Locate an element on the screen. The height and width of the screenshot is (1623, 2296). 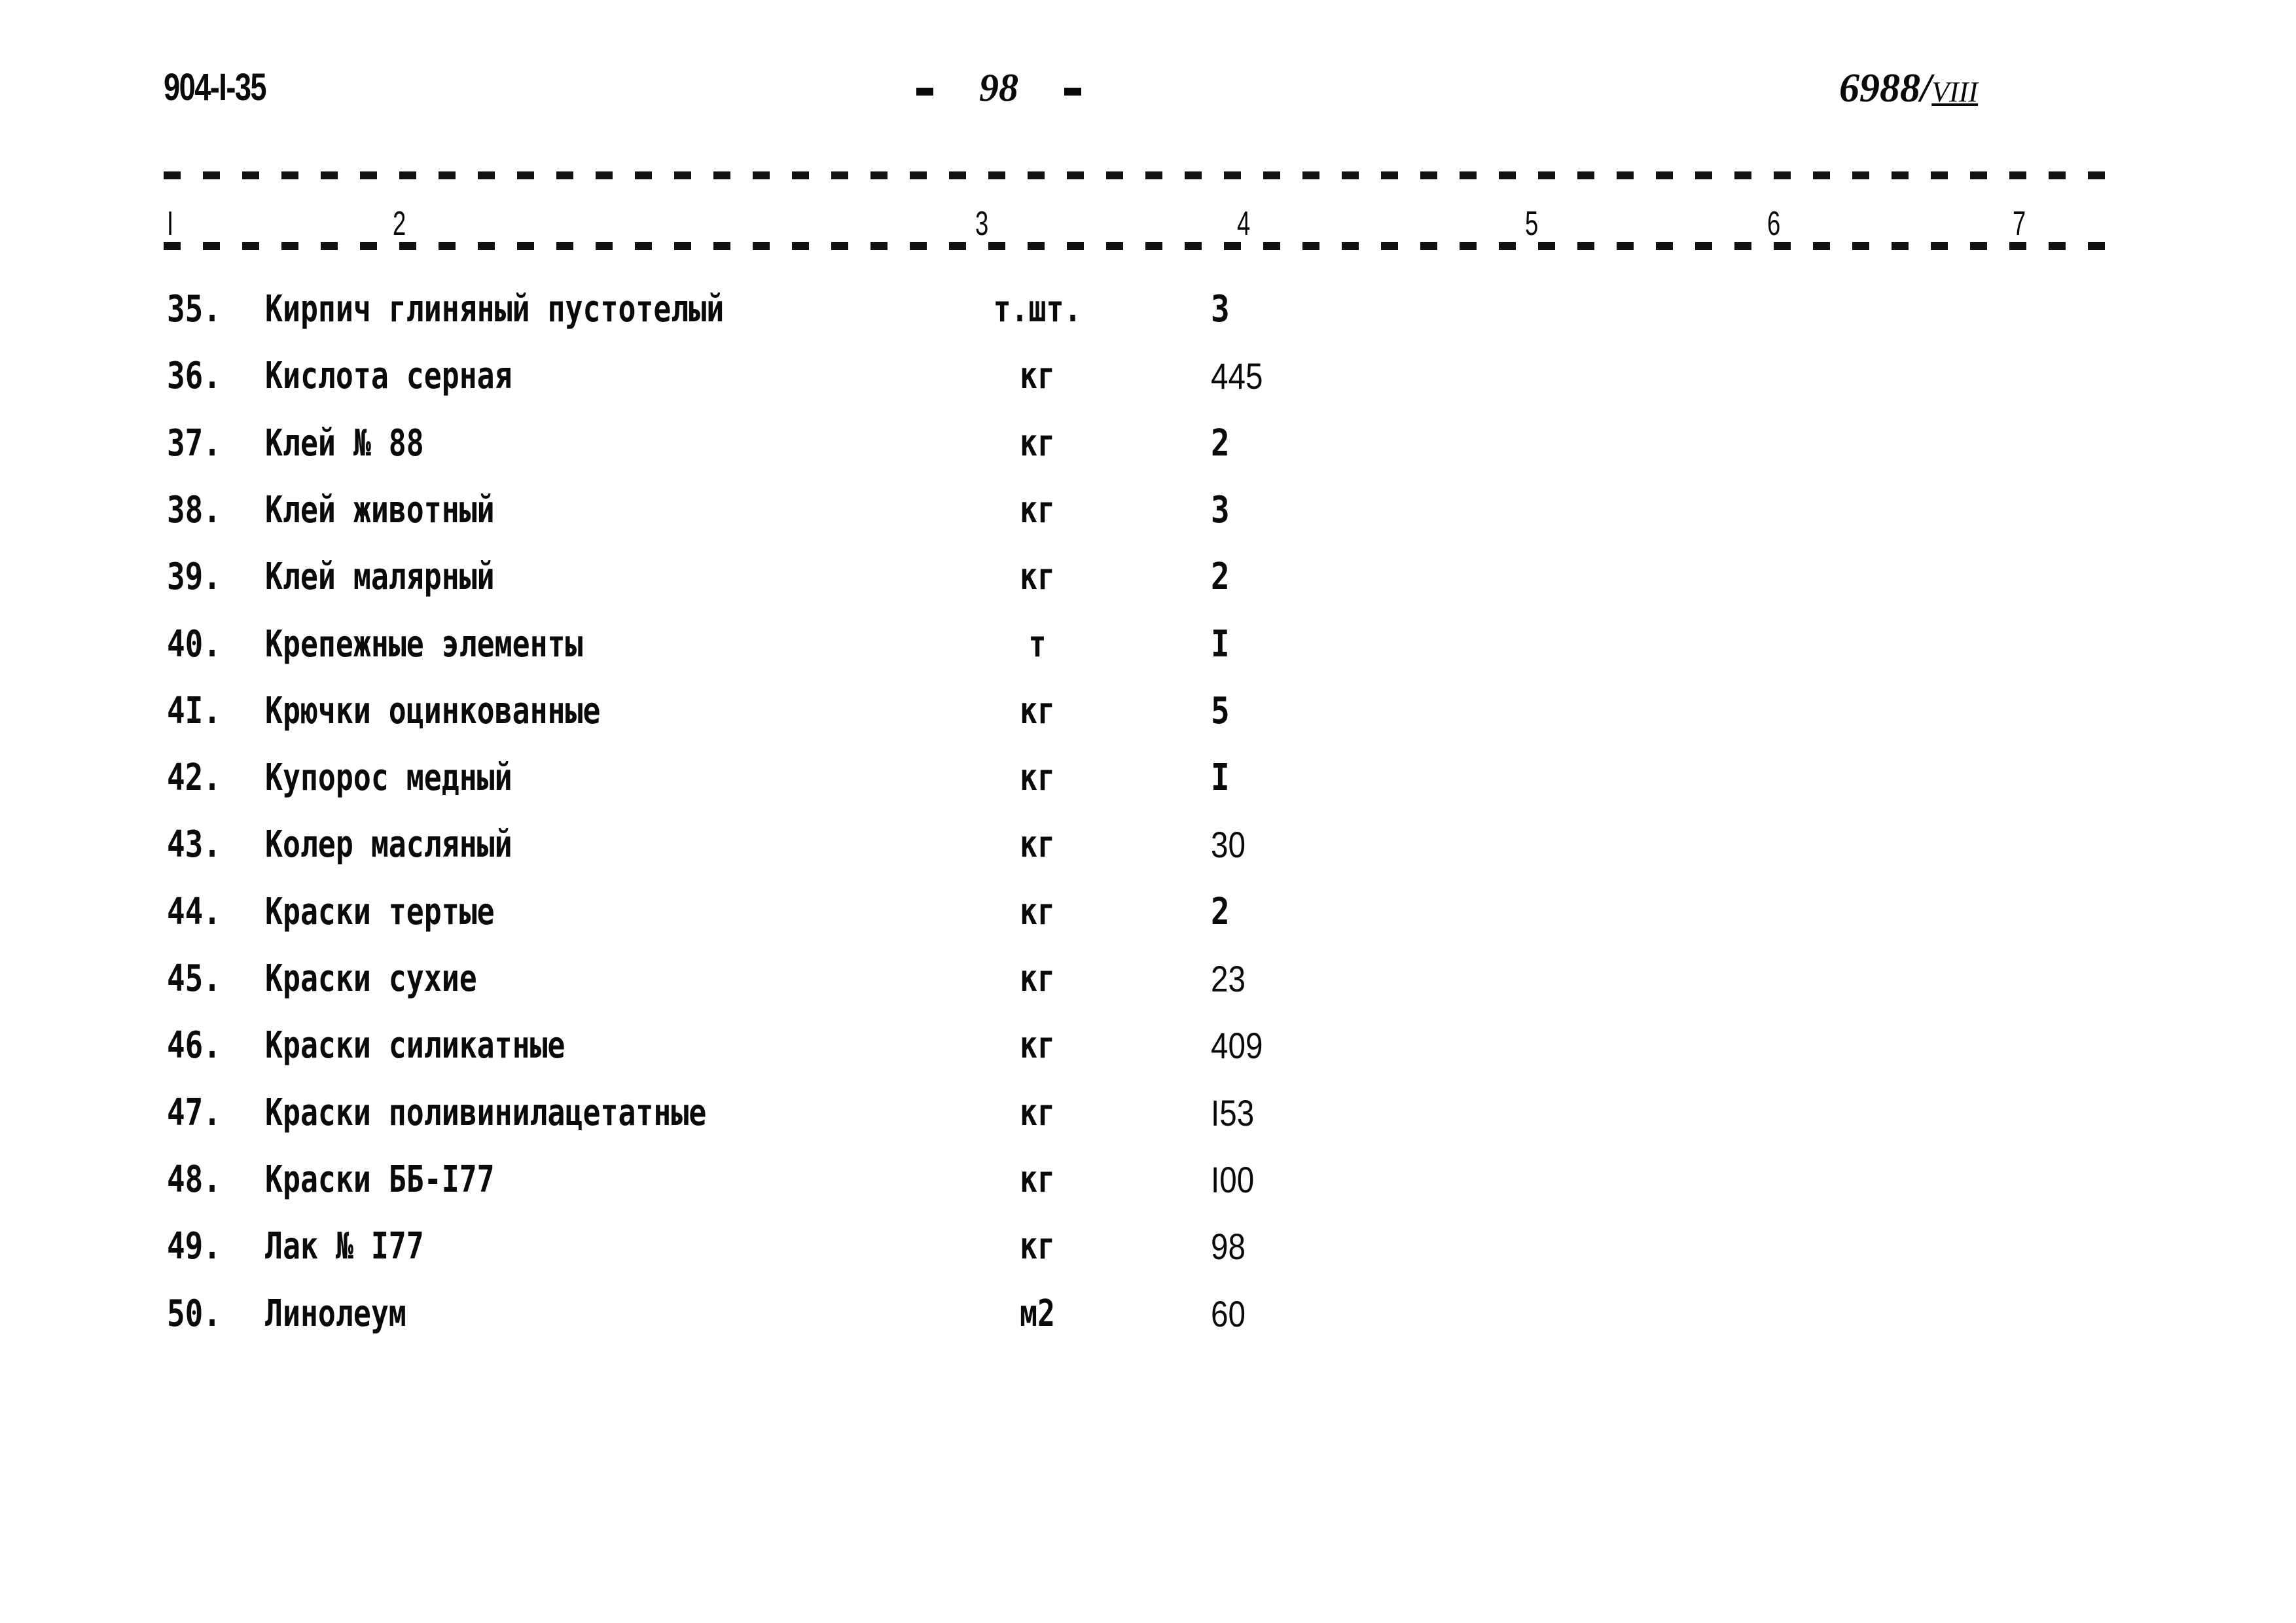
quantity: 60 is located at coordinates (1228, 1313).